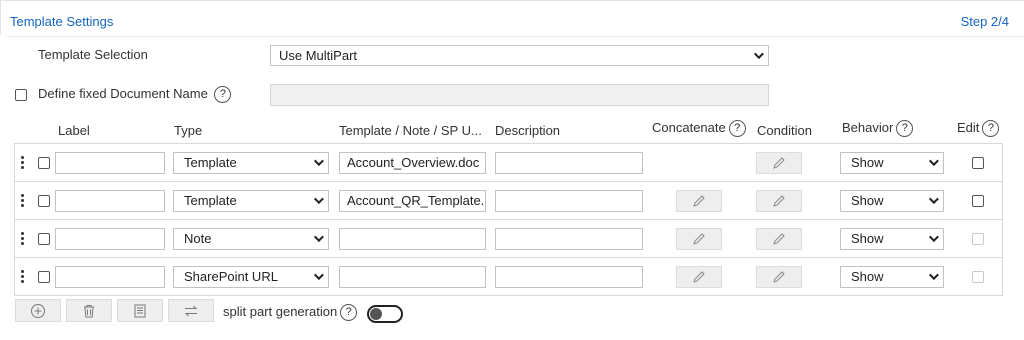  Describe the element at coordinates (412, 163) in the screenshot. I see `template-input: Account_Overview.doc` at that location.